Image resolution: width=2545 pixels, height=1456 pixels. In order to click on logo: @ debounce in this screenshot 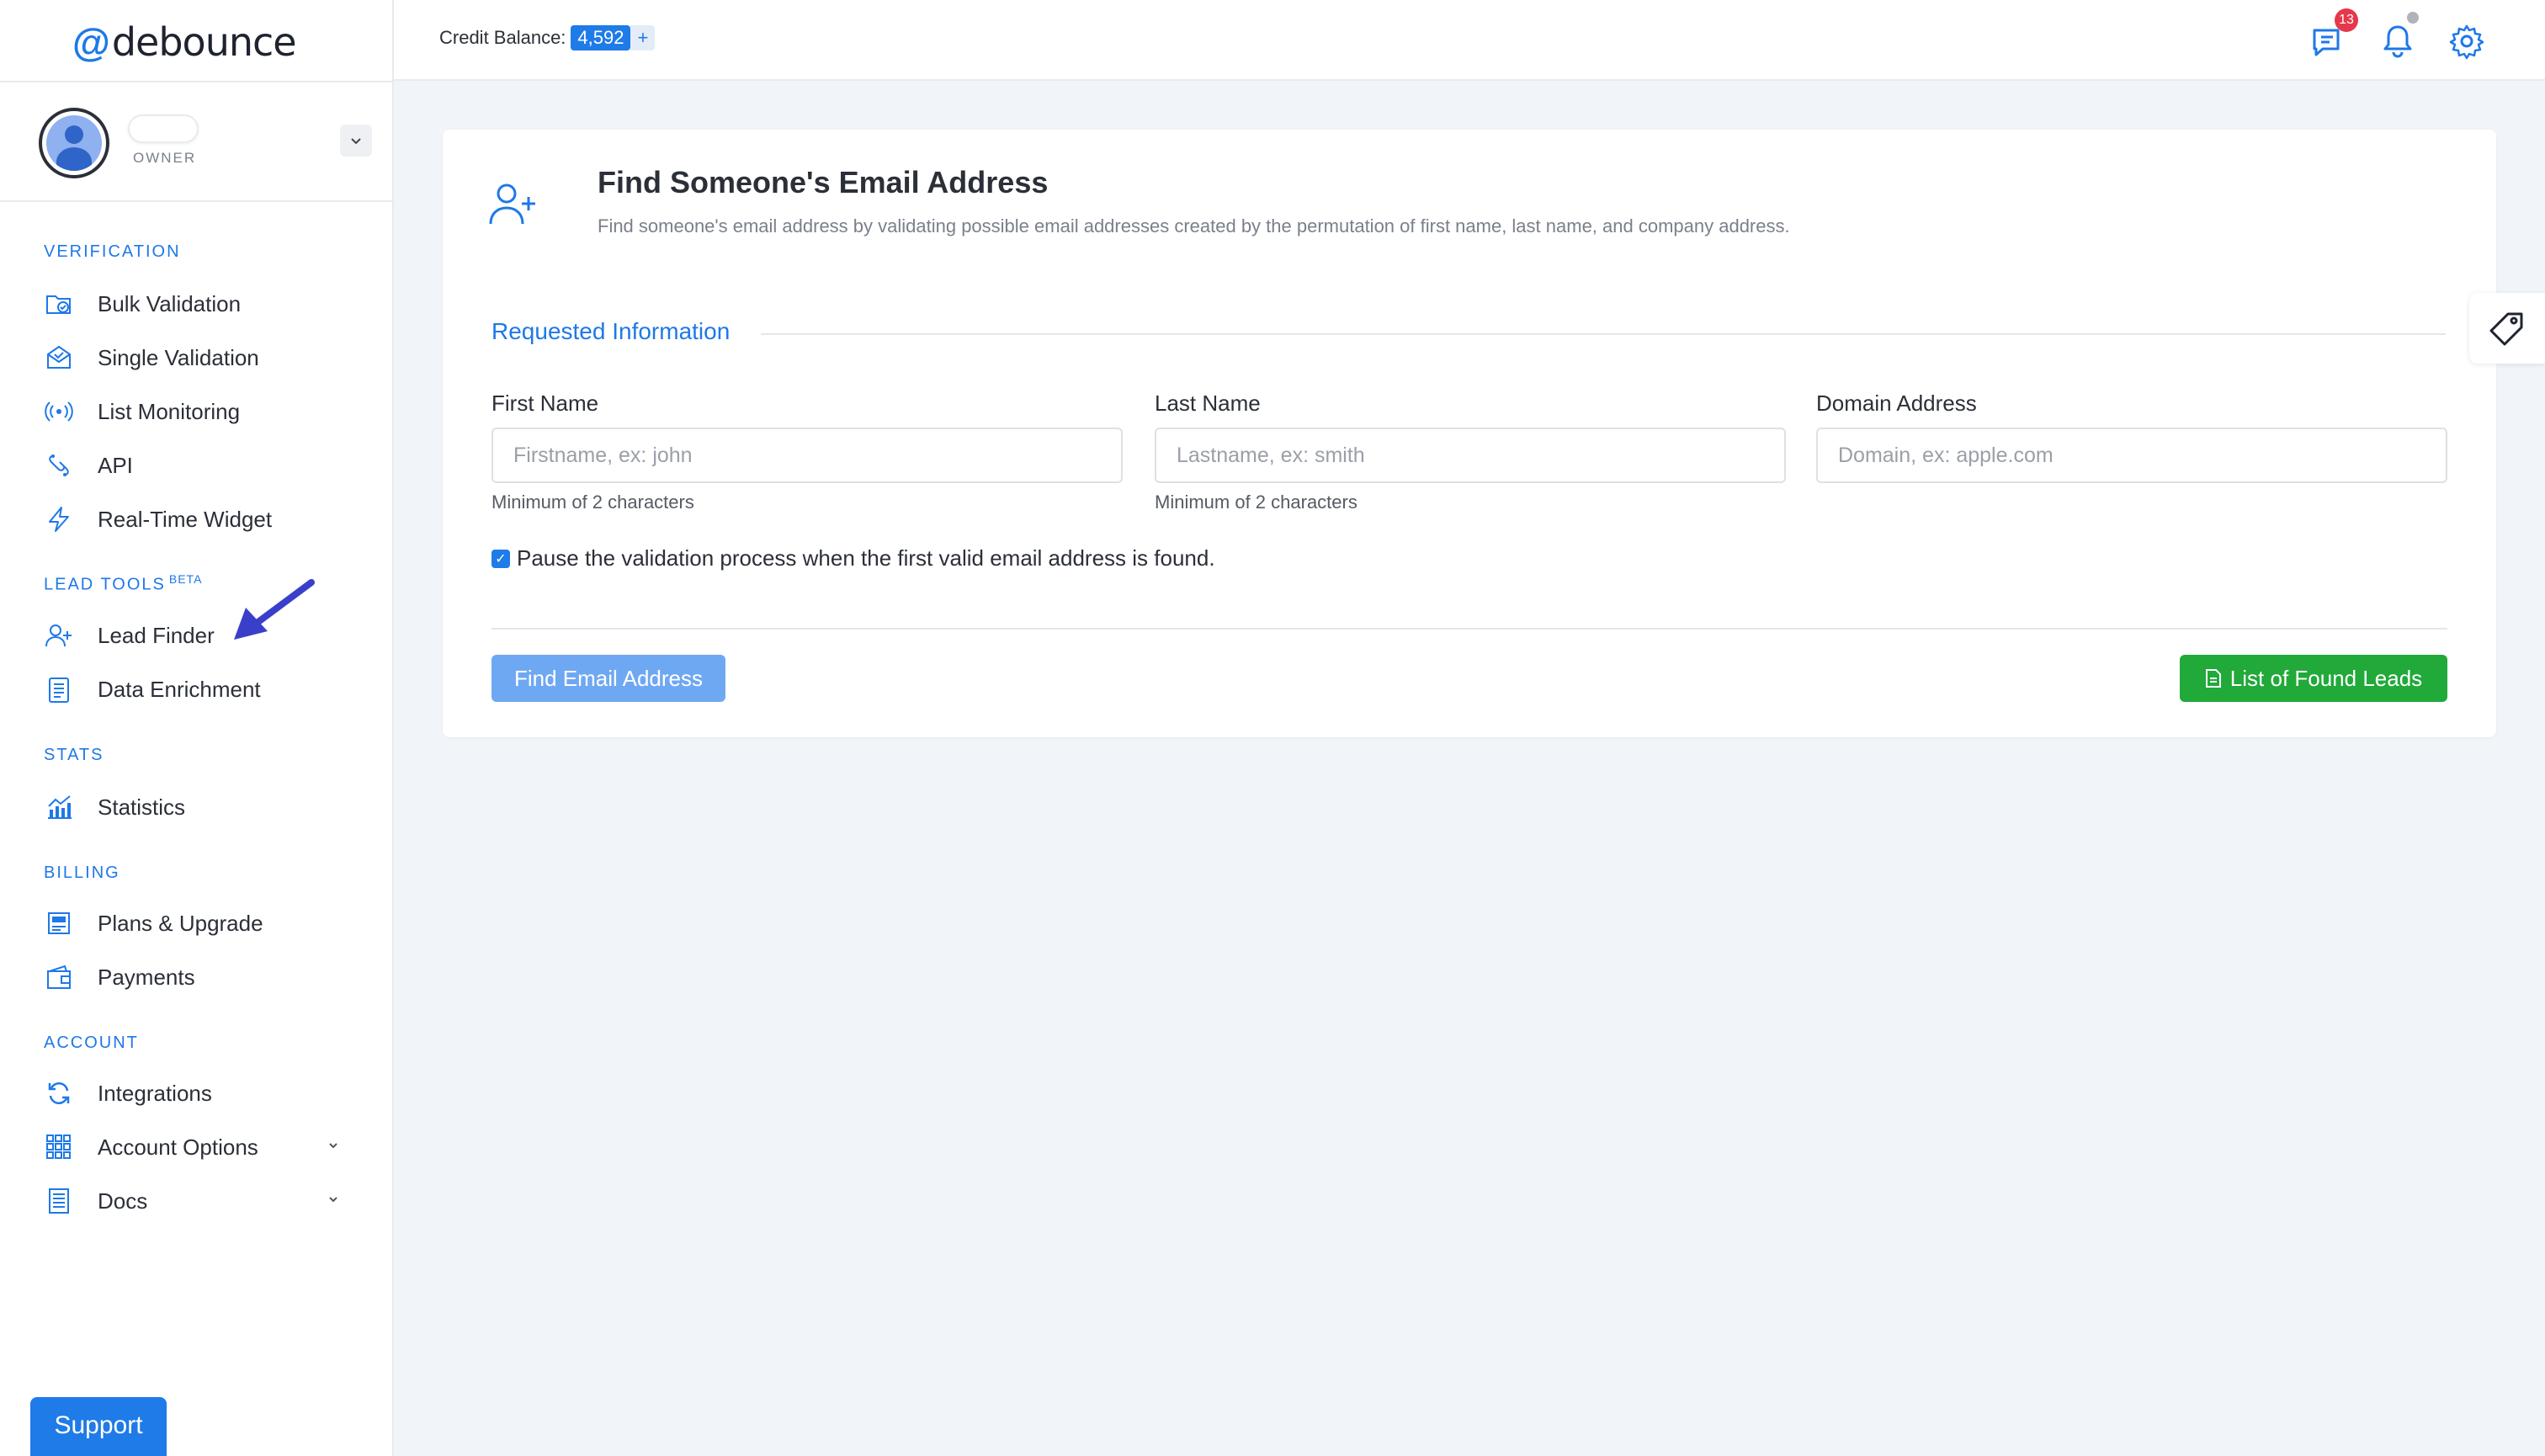, I will do `click(184, 42)`.